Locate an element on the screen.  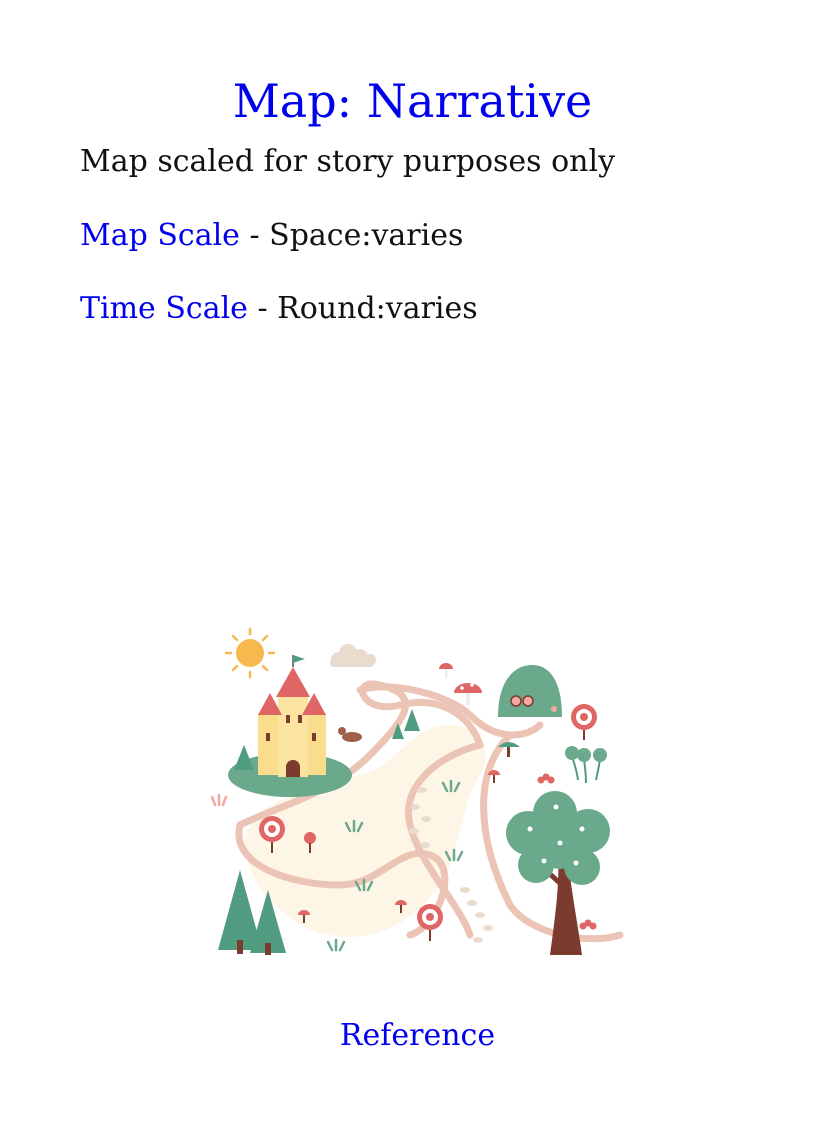
map-scale-line: Map Scale - Space:varies is located at coordinates (271, 236).